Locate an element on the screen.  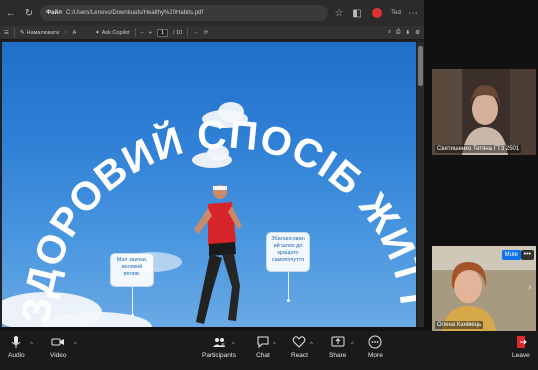
pdf-scrollbar is located at coordinates (420, 184).